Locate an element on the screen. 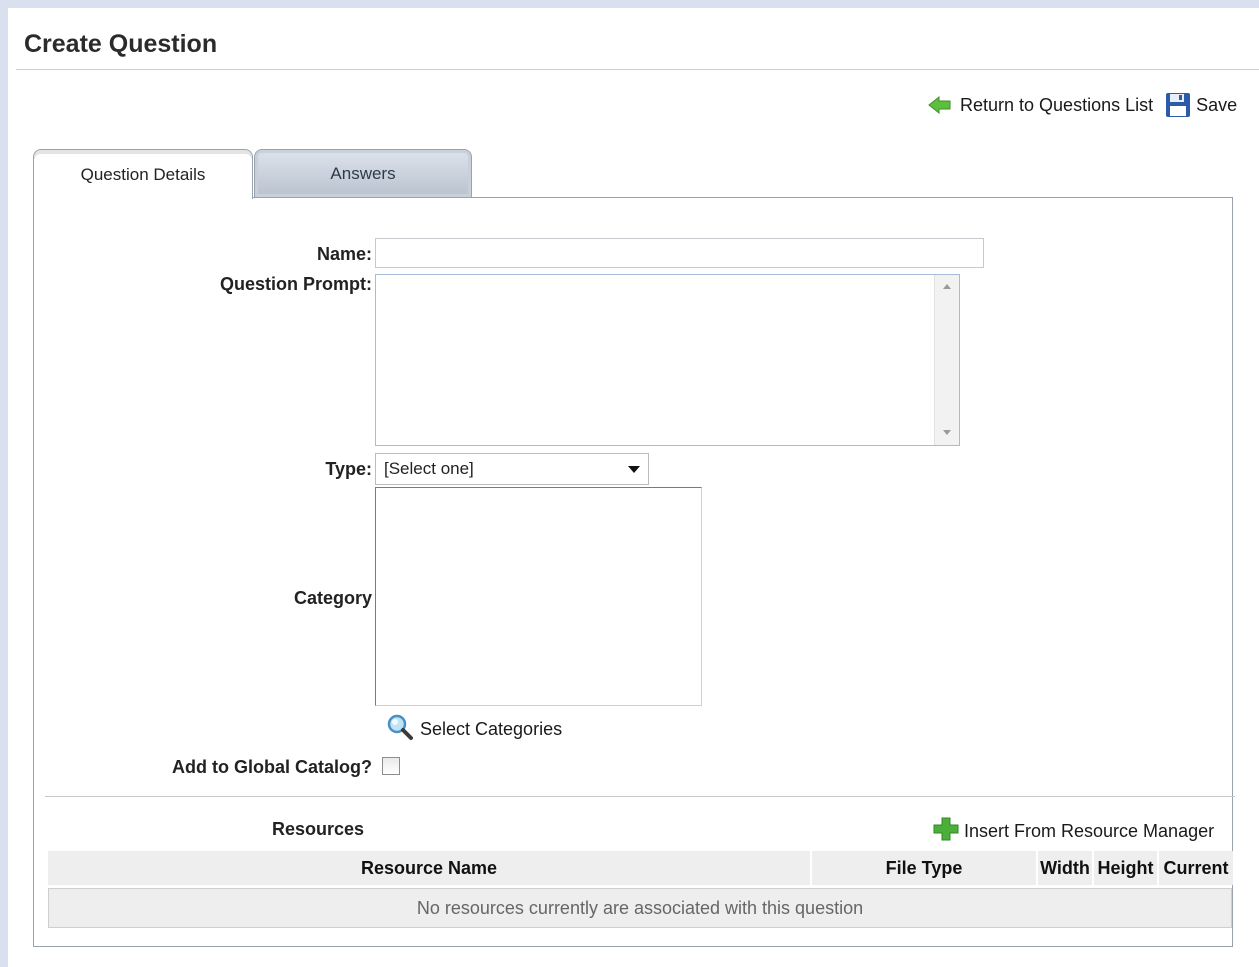  column-header-file-type-label: File Type is located at coordinates (924, 867).